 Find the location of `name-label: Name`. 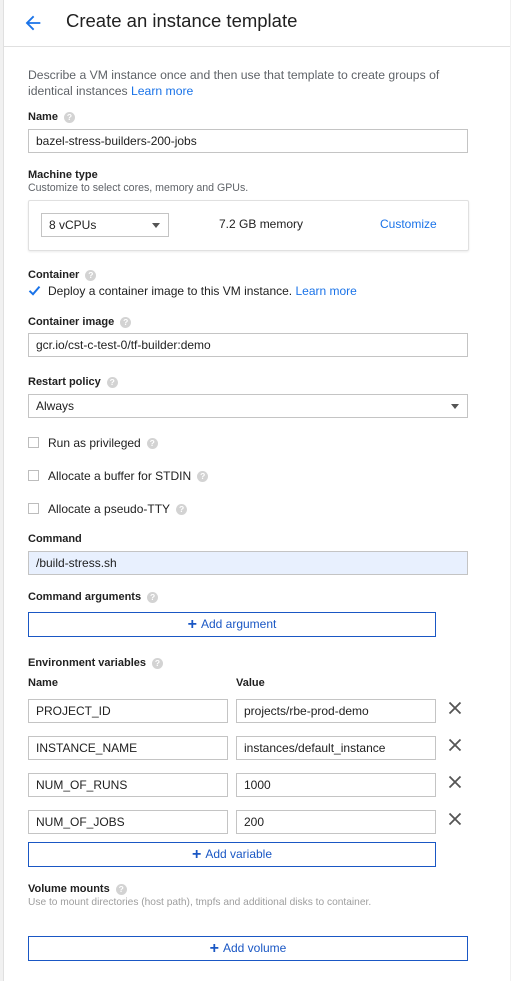

name-label: Name is located at coordinates (43, 117).